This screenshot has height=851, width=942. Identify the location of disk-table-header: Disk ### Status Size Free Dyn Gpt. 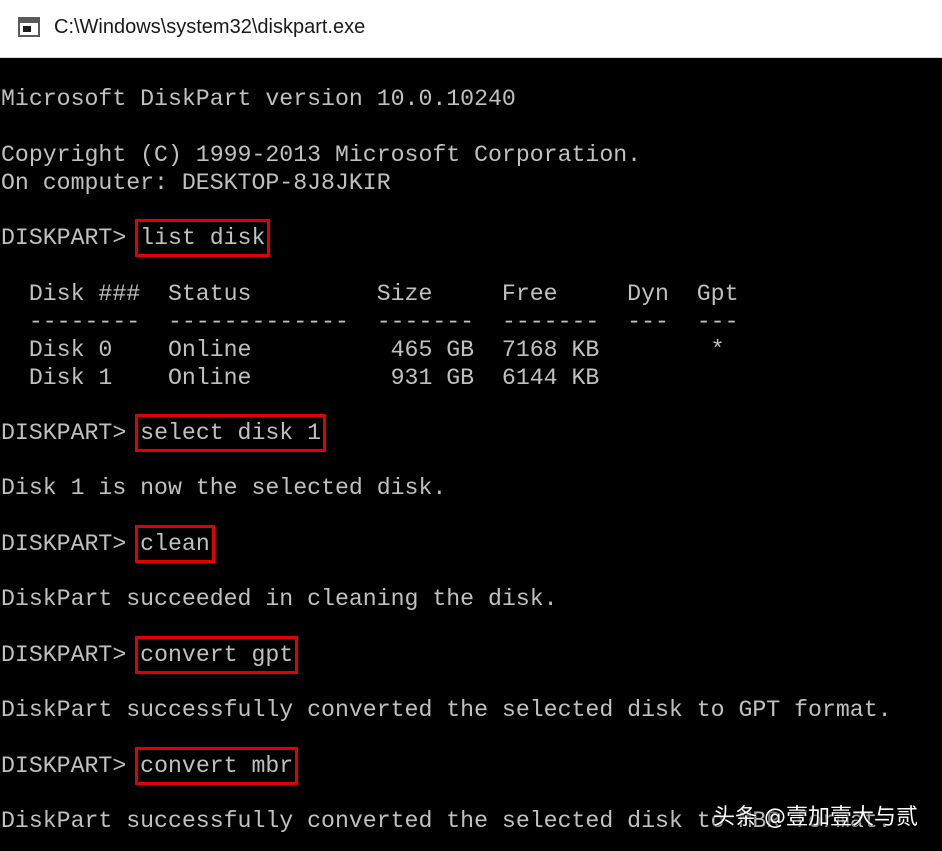
(370, 294).